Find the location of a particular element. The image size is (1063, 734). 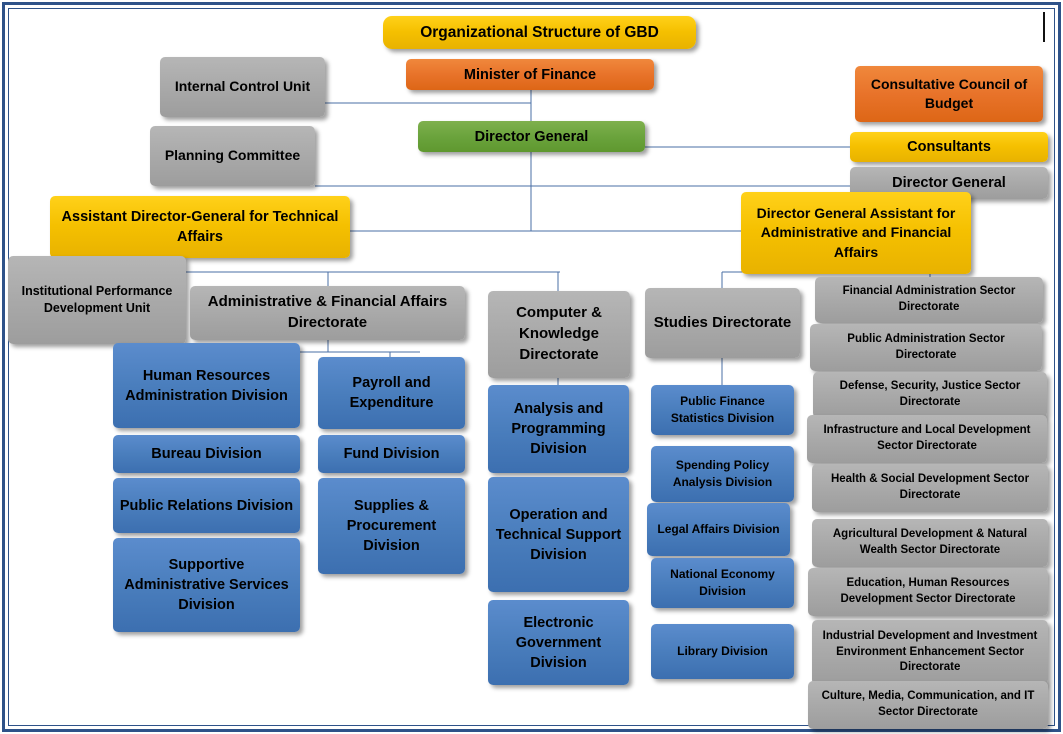

node-label: Public Relations Division is located at coordinates (206, 505).